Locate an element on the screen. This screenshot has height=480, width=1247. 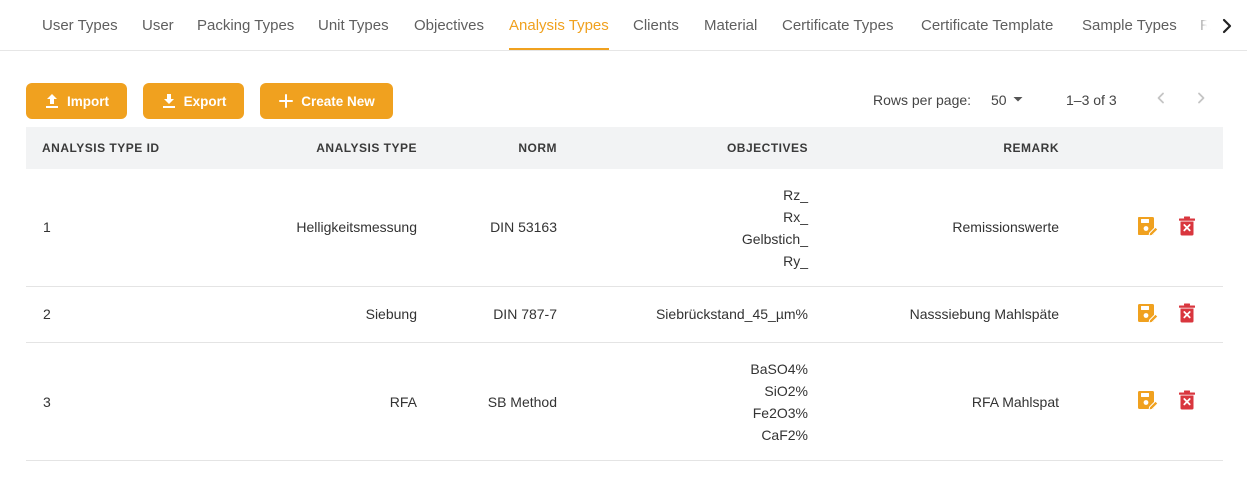
cell-remark: RFA Mahlspat is located at coordinates (1015, 402).